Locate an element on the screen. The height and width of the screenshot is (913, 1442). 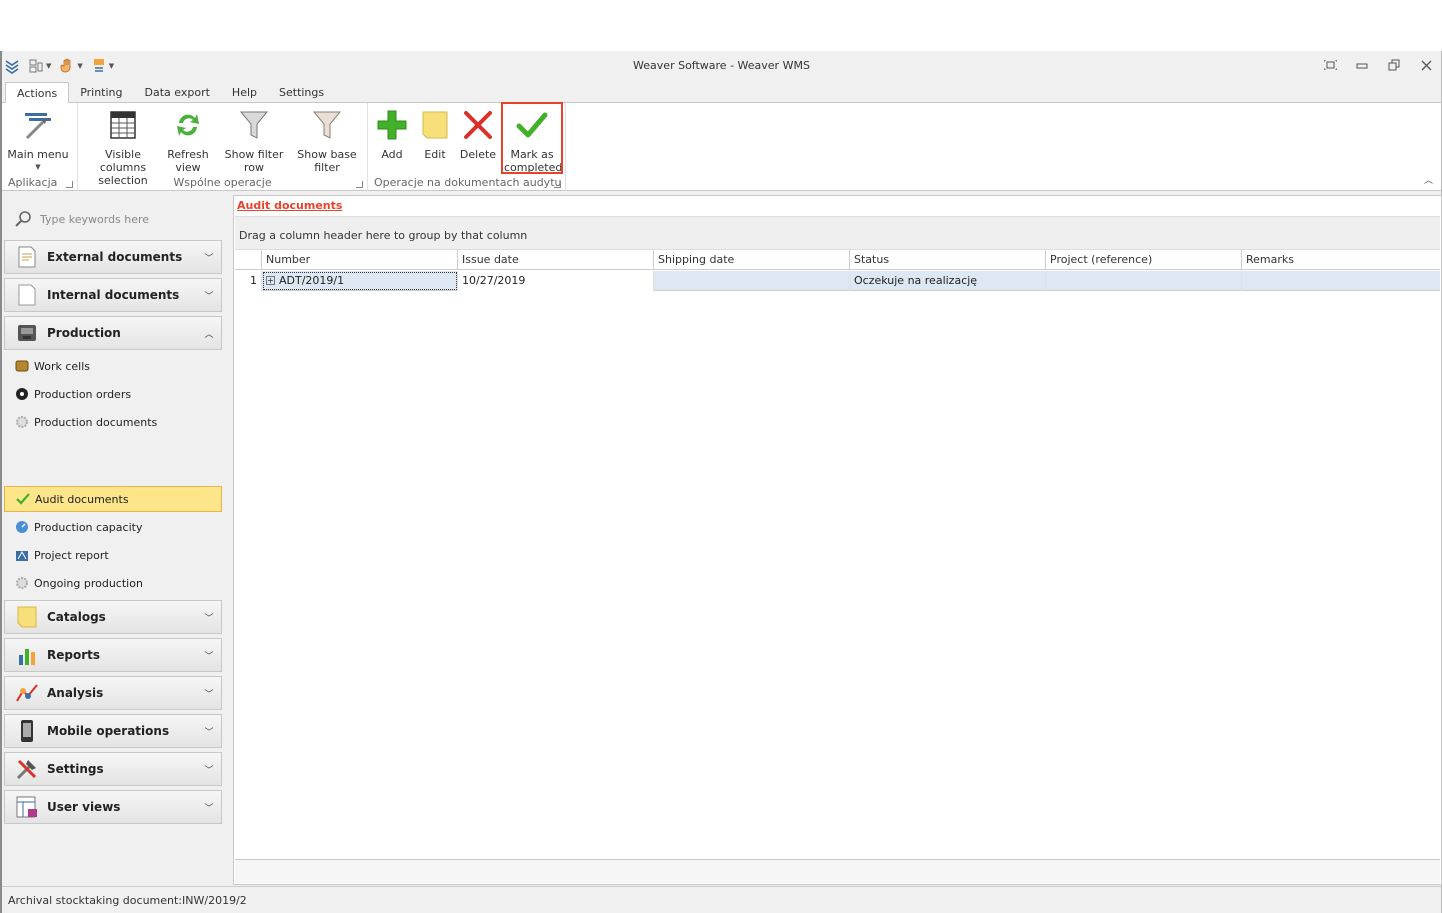
nav-group-external-documents: External documents ﹀ is located at coordinates (113, 257).